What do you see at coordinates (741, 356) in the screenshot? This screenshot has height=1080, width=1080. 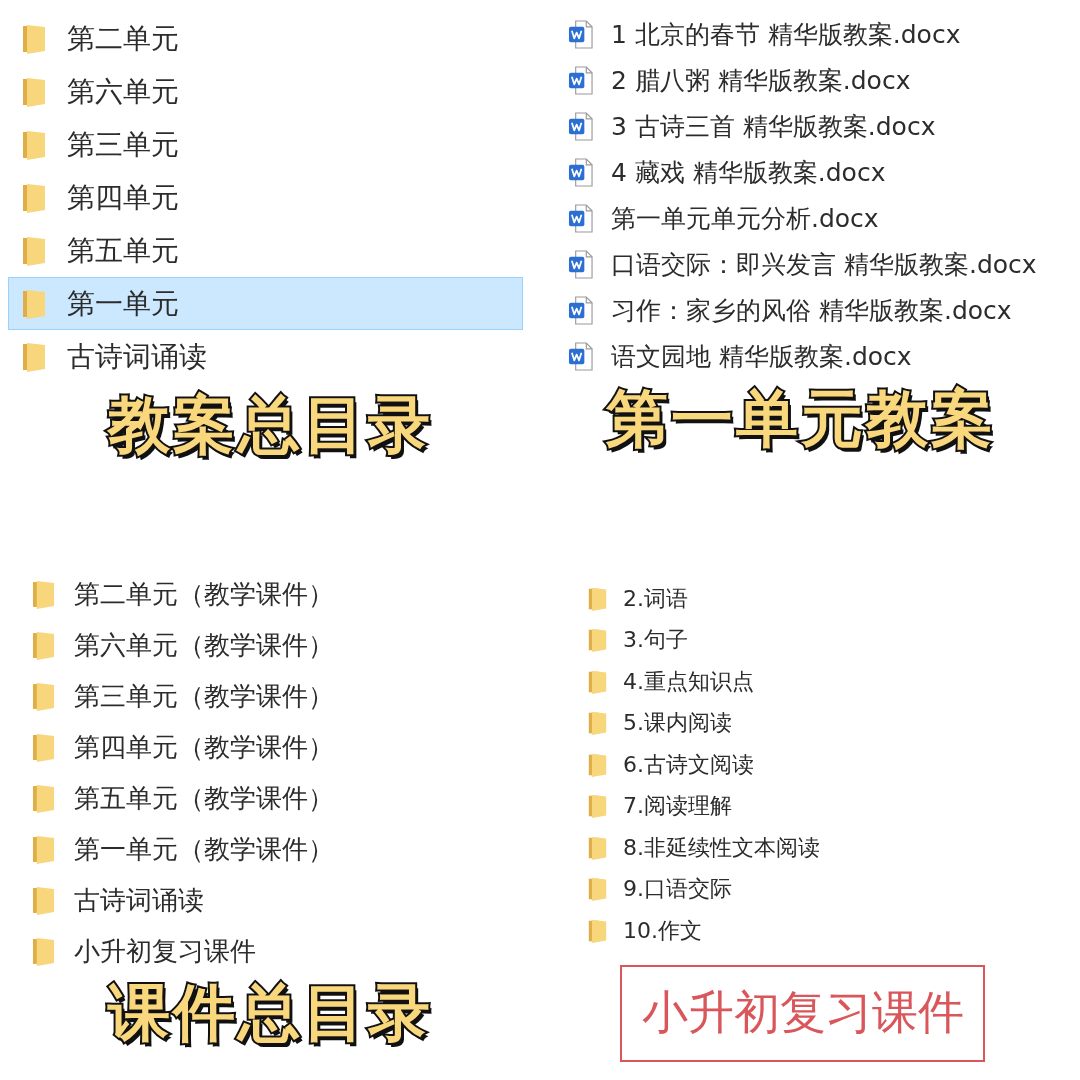 I see `file-item: 语文园地 精华版教案.docx` at bounding box center [741, 356].